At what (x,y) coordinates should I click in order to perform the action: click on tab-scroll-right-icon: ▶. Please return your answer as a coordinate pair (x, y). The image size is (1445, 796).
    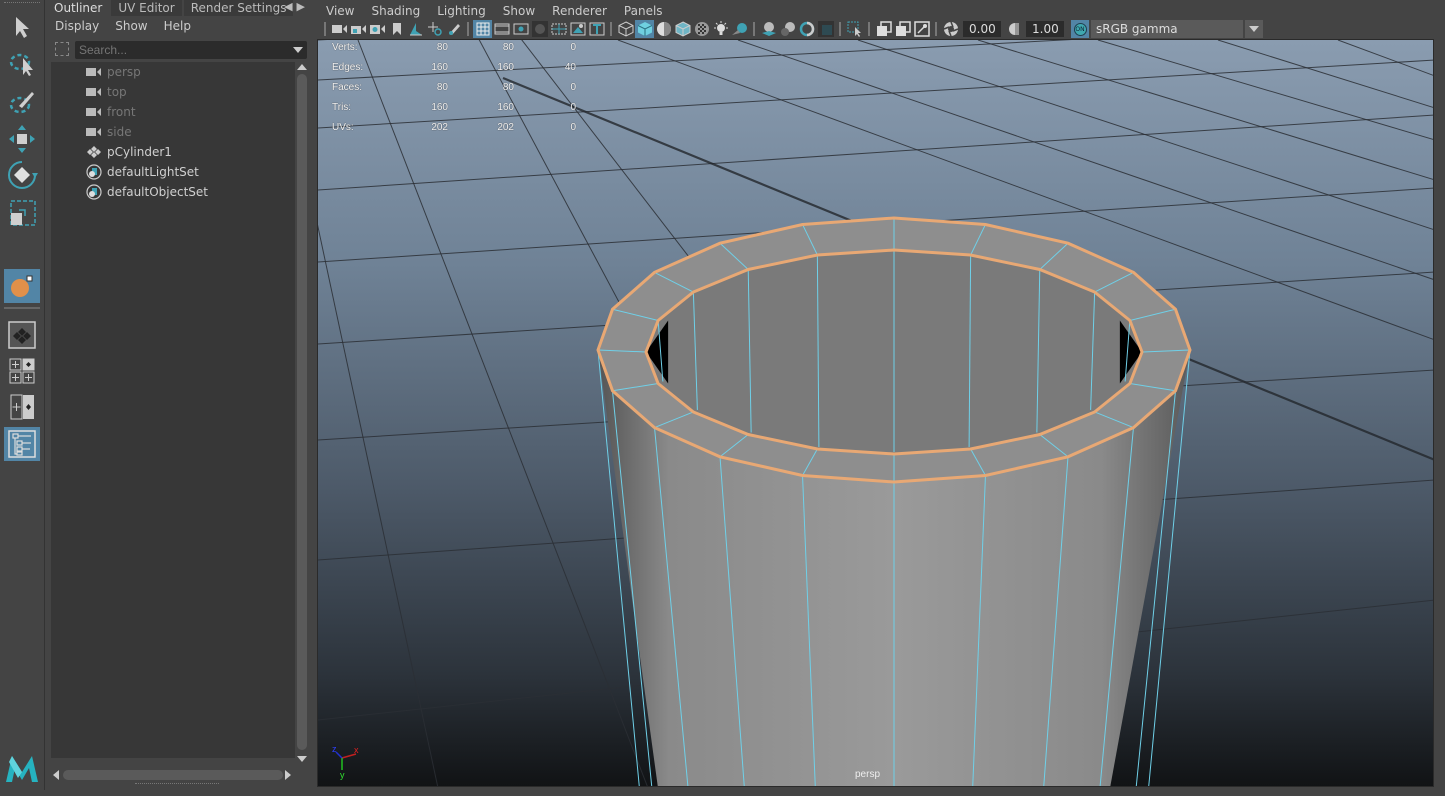
    Looking at the image, I should click on (303, 6).